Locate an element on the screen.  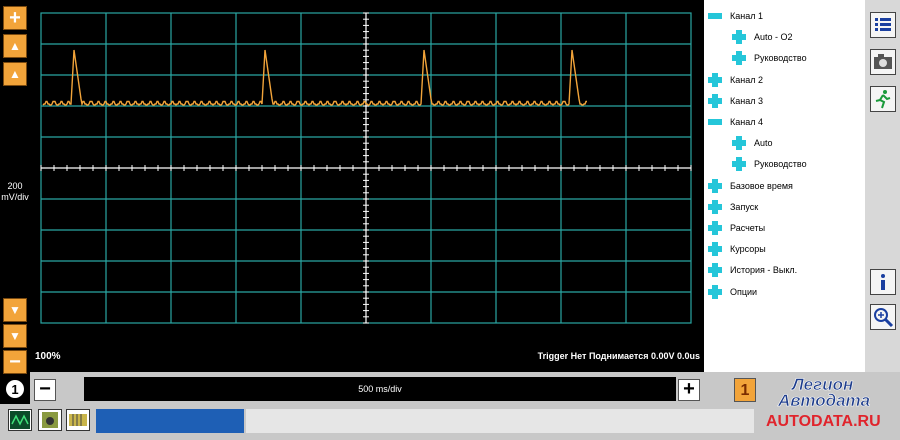
left-control-strip: + ▲ ▲ 200 mV/div ▼ ▼ − is located at coordinates (15, 202).